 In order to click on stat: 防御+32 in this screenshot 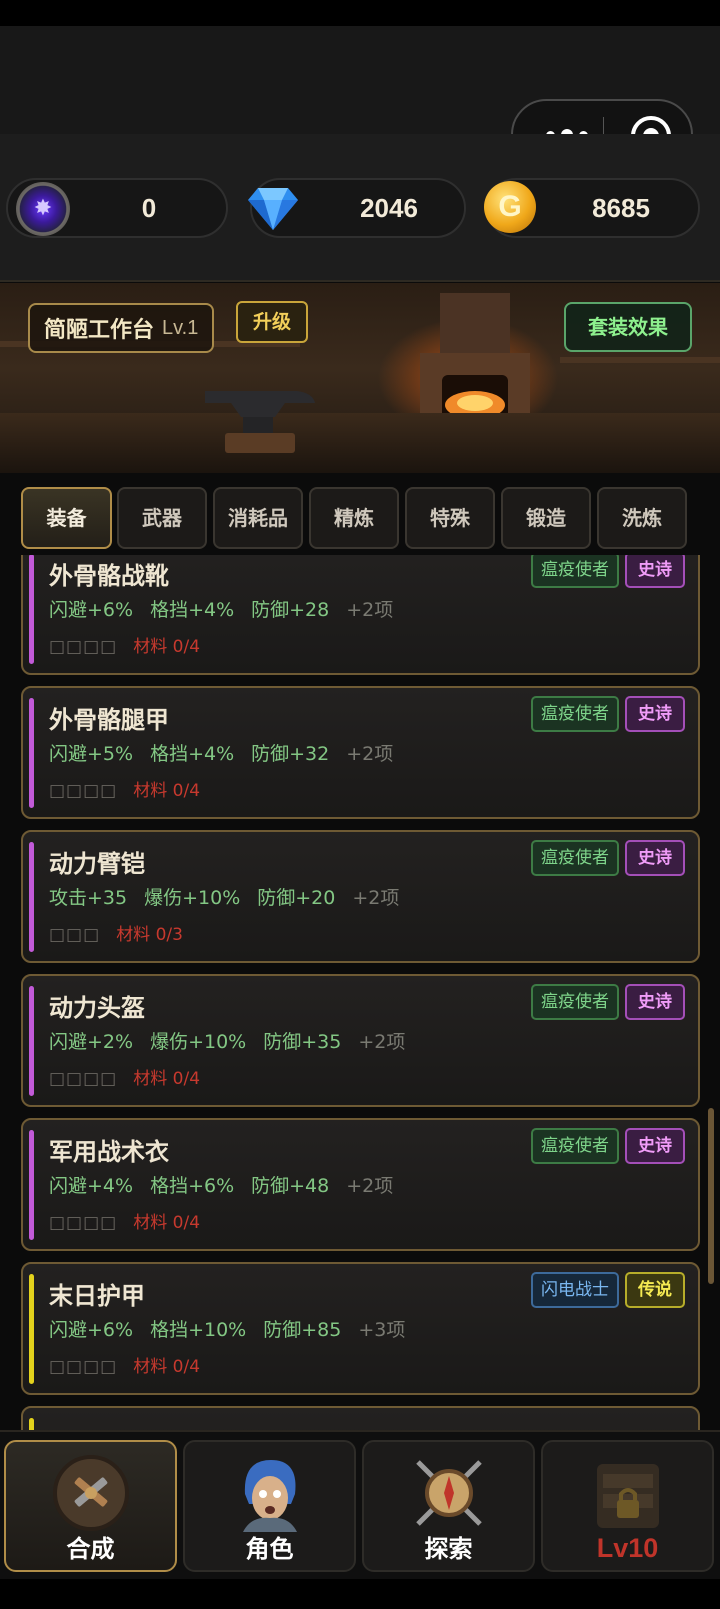, I will do `click(290, 754)`.